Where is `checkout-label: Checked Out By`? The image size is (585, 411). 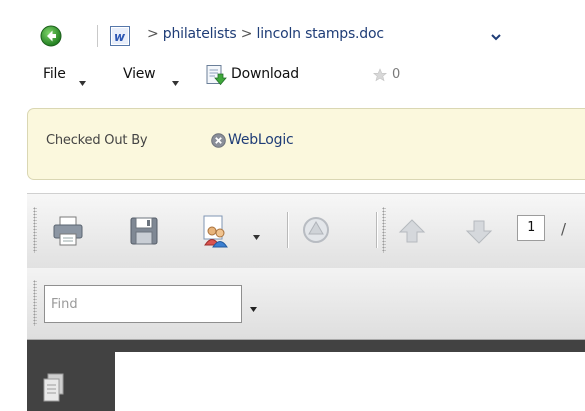 checkout-label: Checked Out By is located at coordinates (97, 140).